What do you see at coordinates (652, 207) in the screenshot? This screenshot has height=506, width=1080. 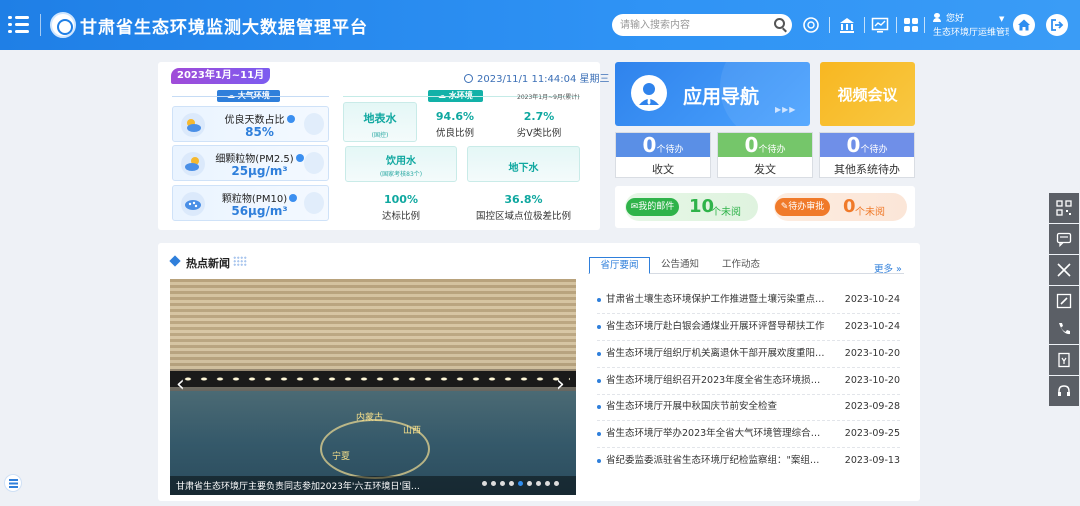 I see `mail-tag: ✉我的邮件` at bounding box center [652, 207].